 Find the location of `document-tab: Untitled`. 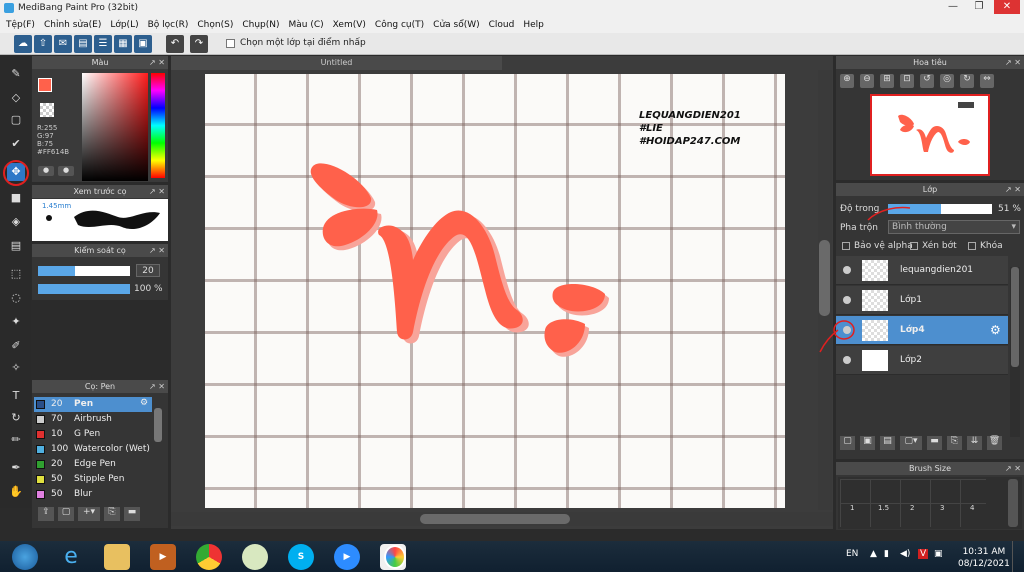

document-tab: Untitled is located at coordinates (336, 63).